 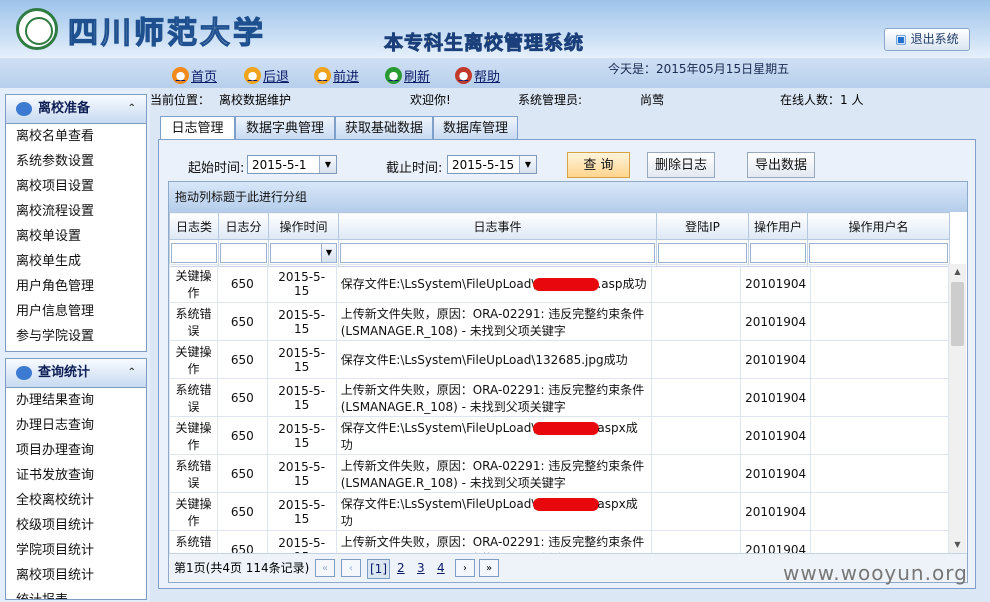 I want to click on scroll-up-icon: ▲, so click(x=957, y=272).